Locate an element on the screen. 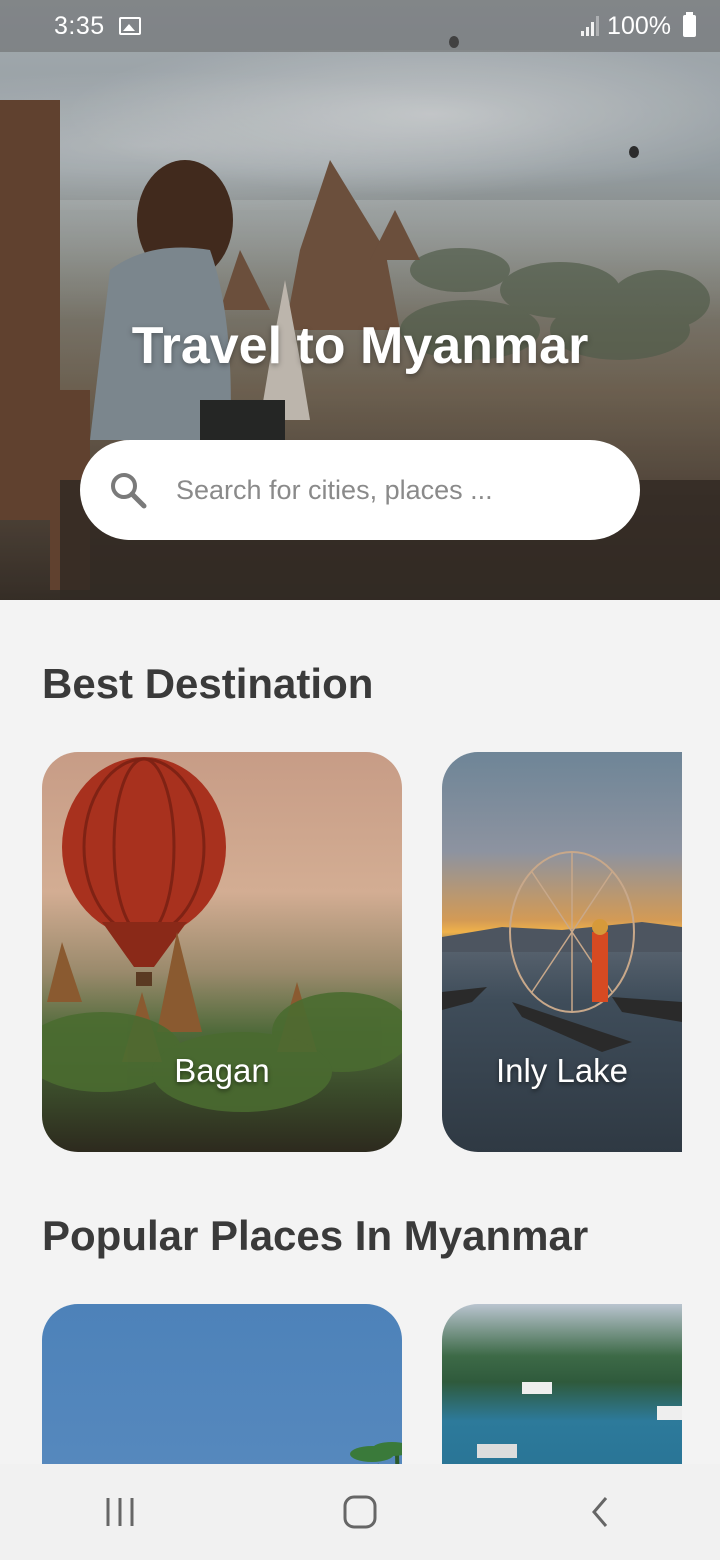 The image size is (720, 1560). gallery-notification-icon is located at coordinates (129, 26).